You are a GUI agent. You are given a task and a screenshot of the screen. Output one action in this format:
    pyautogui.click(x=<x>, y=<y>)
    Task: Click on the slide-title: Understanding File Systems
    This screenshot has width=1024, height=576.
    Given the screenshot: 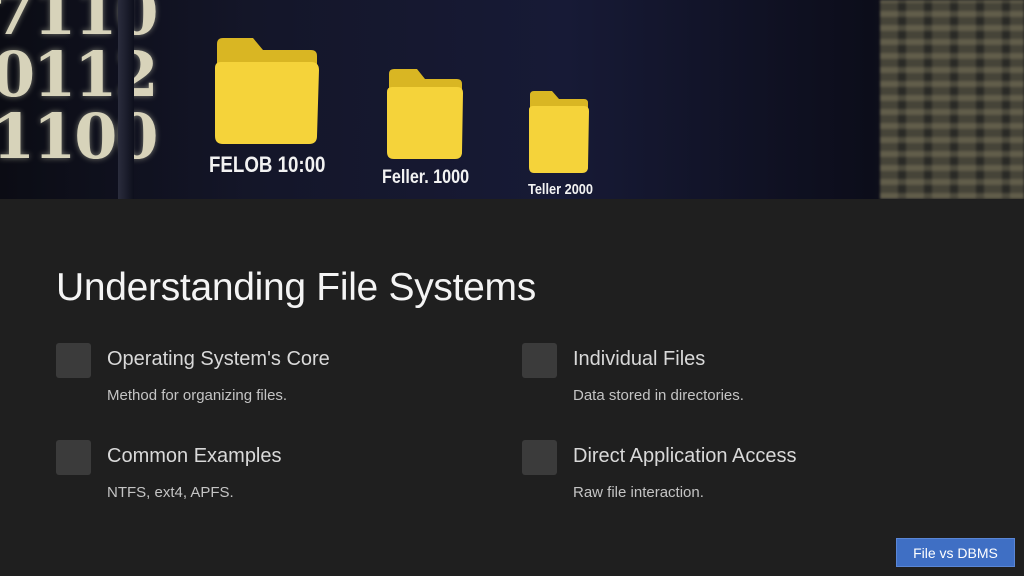 What is the action you would take?
    pyautogui.click(x=296, y=287)
    